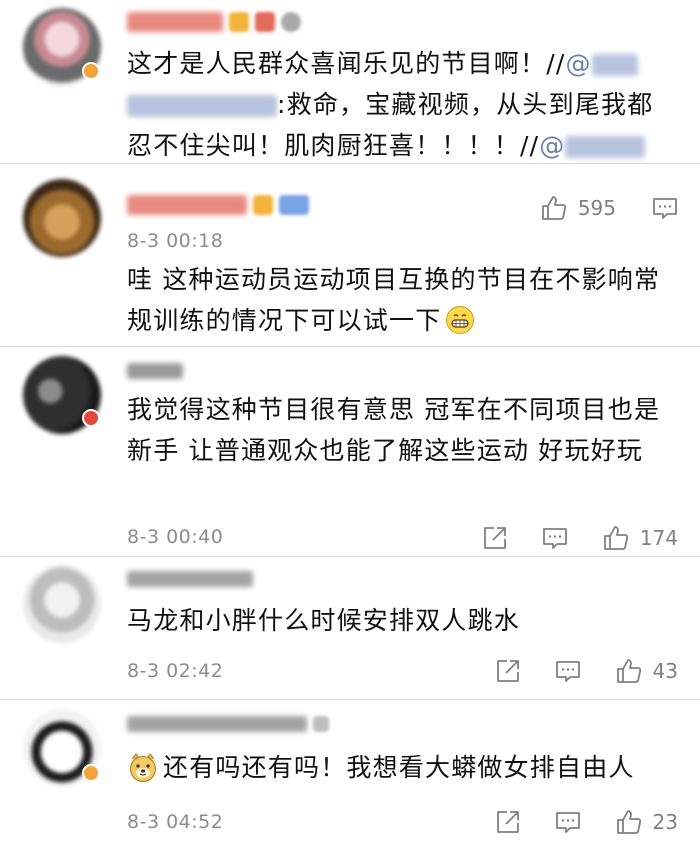  Describe the element at coordinates (175, 241) in the screenshot. I see `timestamp: 8-3 00:18` at that location.